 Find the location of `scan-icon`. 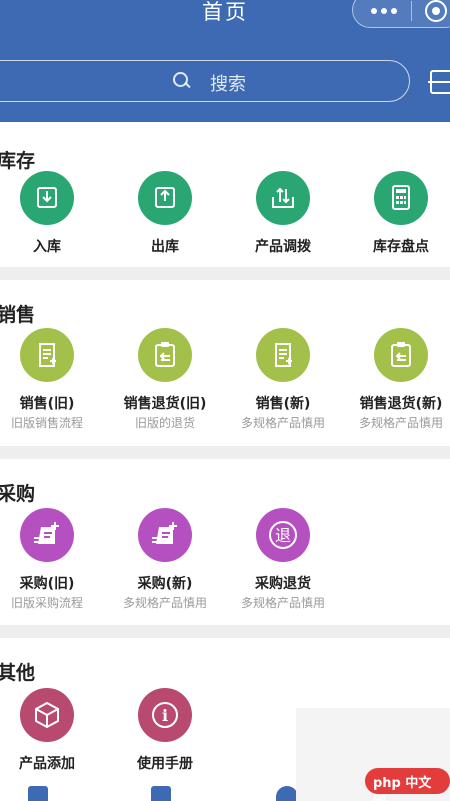

scan-icon is located at coordinates (439, 82).